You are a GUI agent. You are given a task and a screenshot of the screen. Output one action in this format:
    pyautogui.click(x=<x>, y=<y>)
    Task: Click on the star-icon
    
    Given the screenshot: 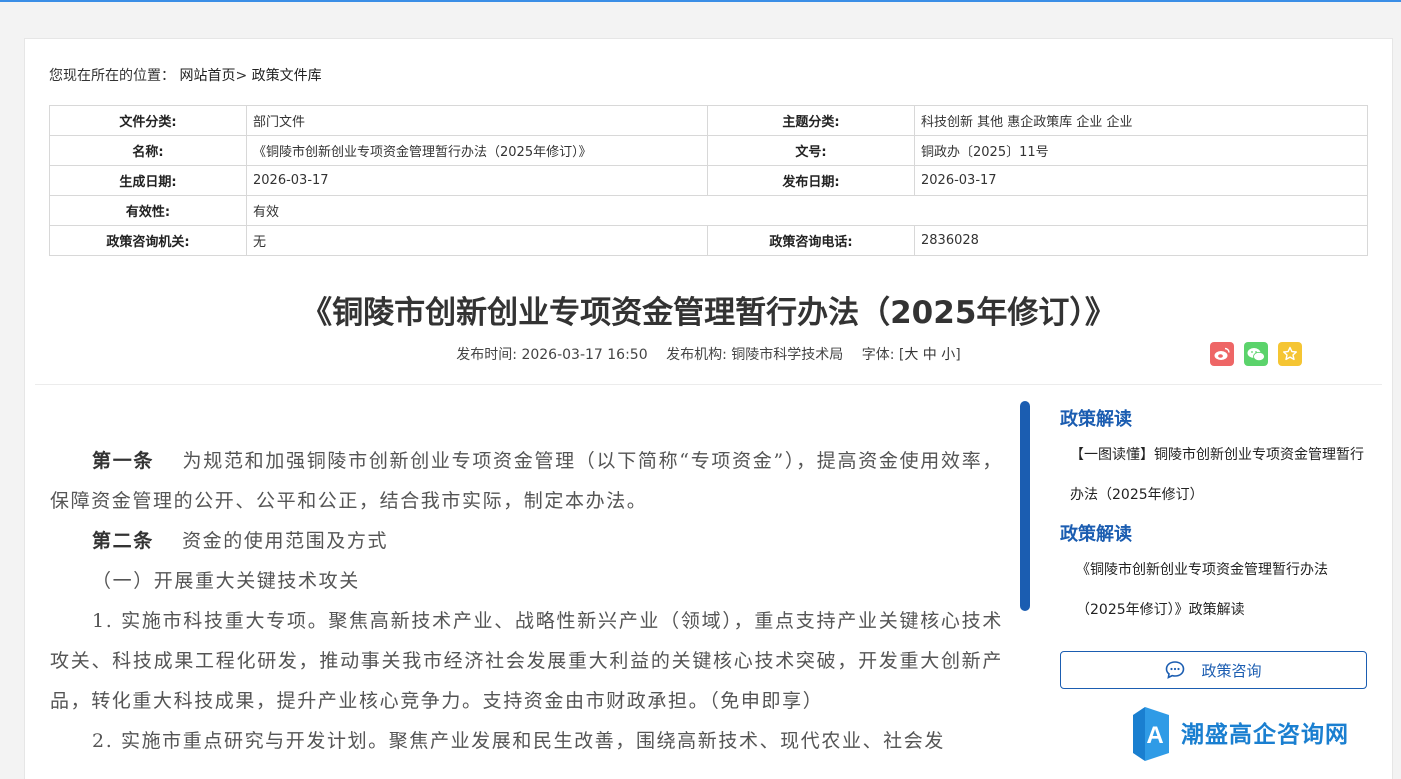 What is the action you would take?
    pyautogui.click(x=1290, y=353)
    